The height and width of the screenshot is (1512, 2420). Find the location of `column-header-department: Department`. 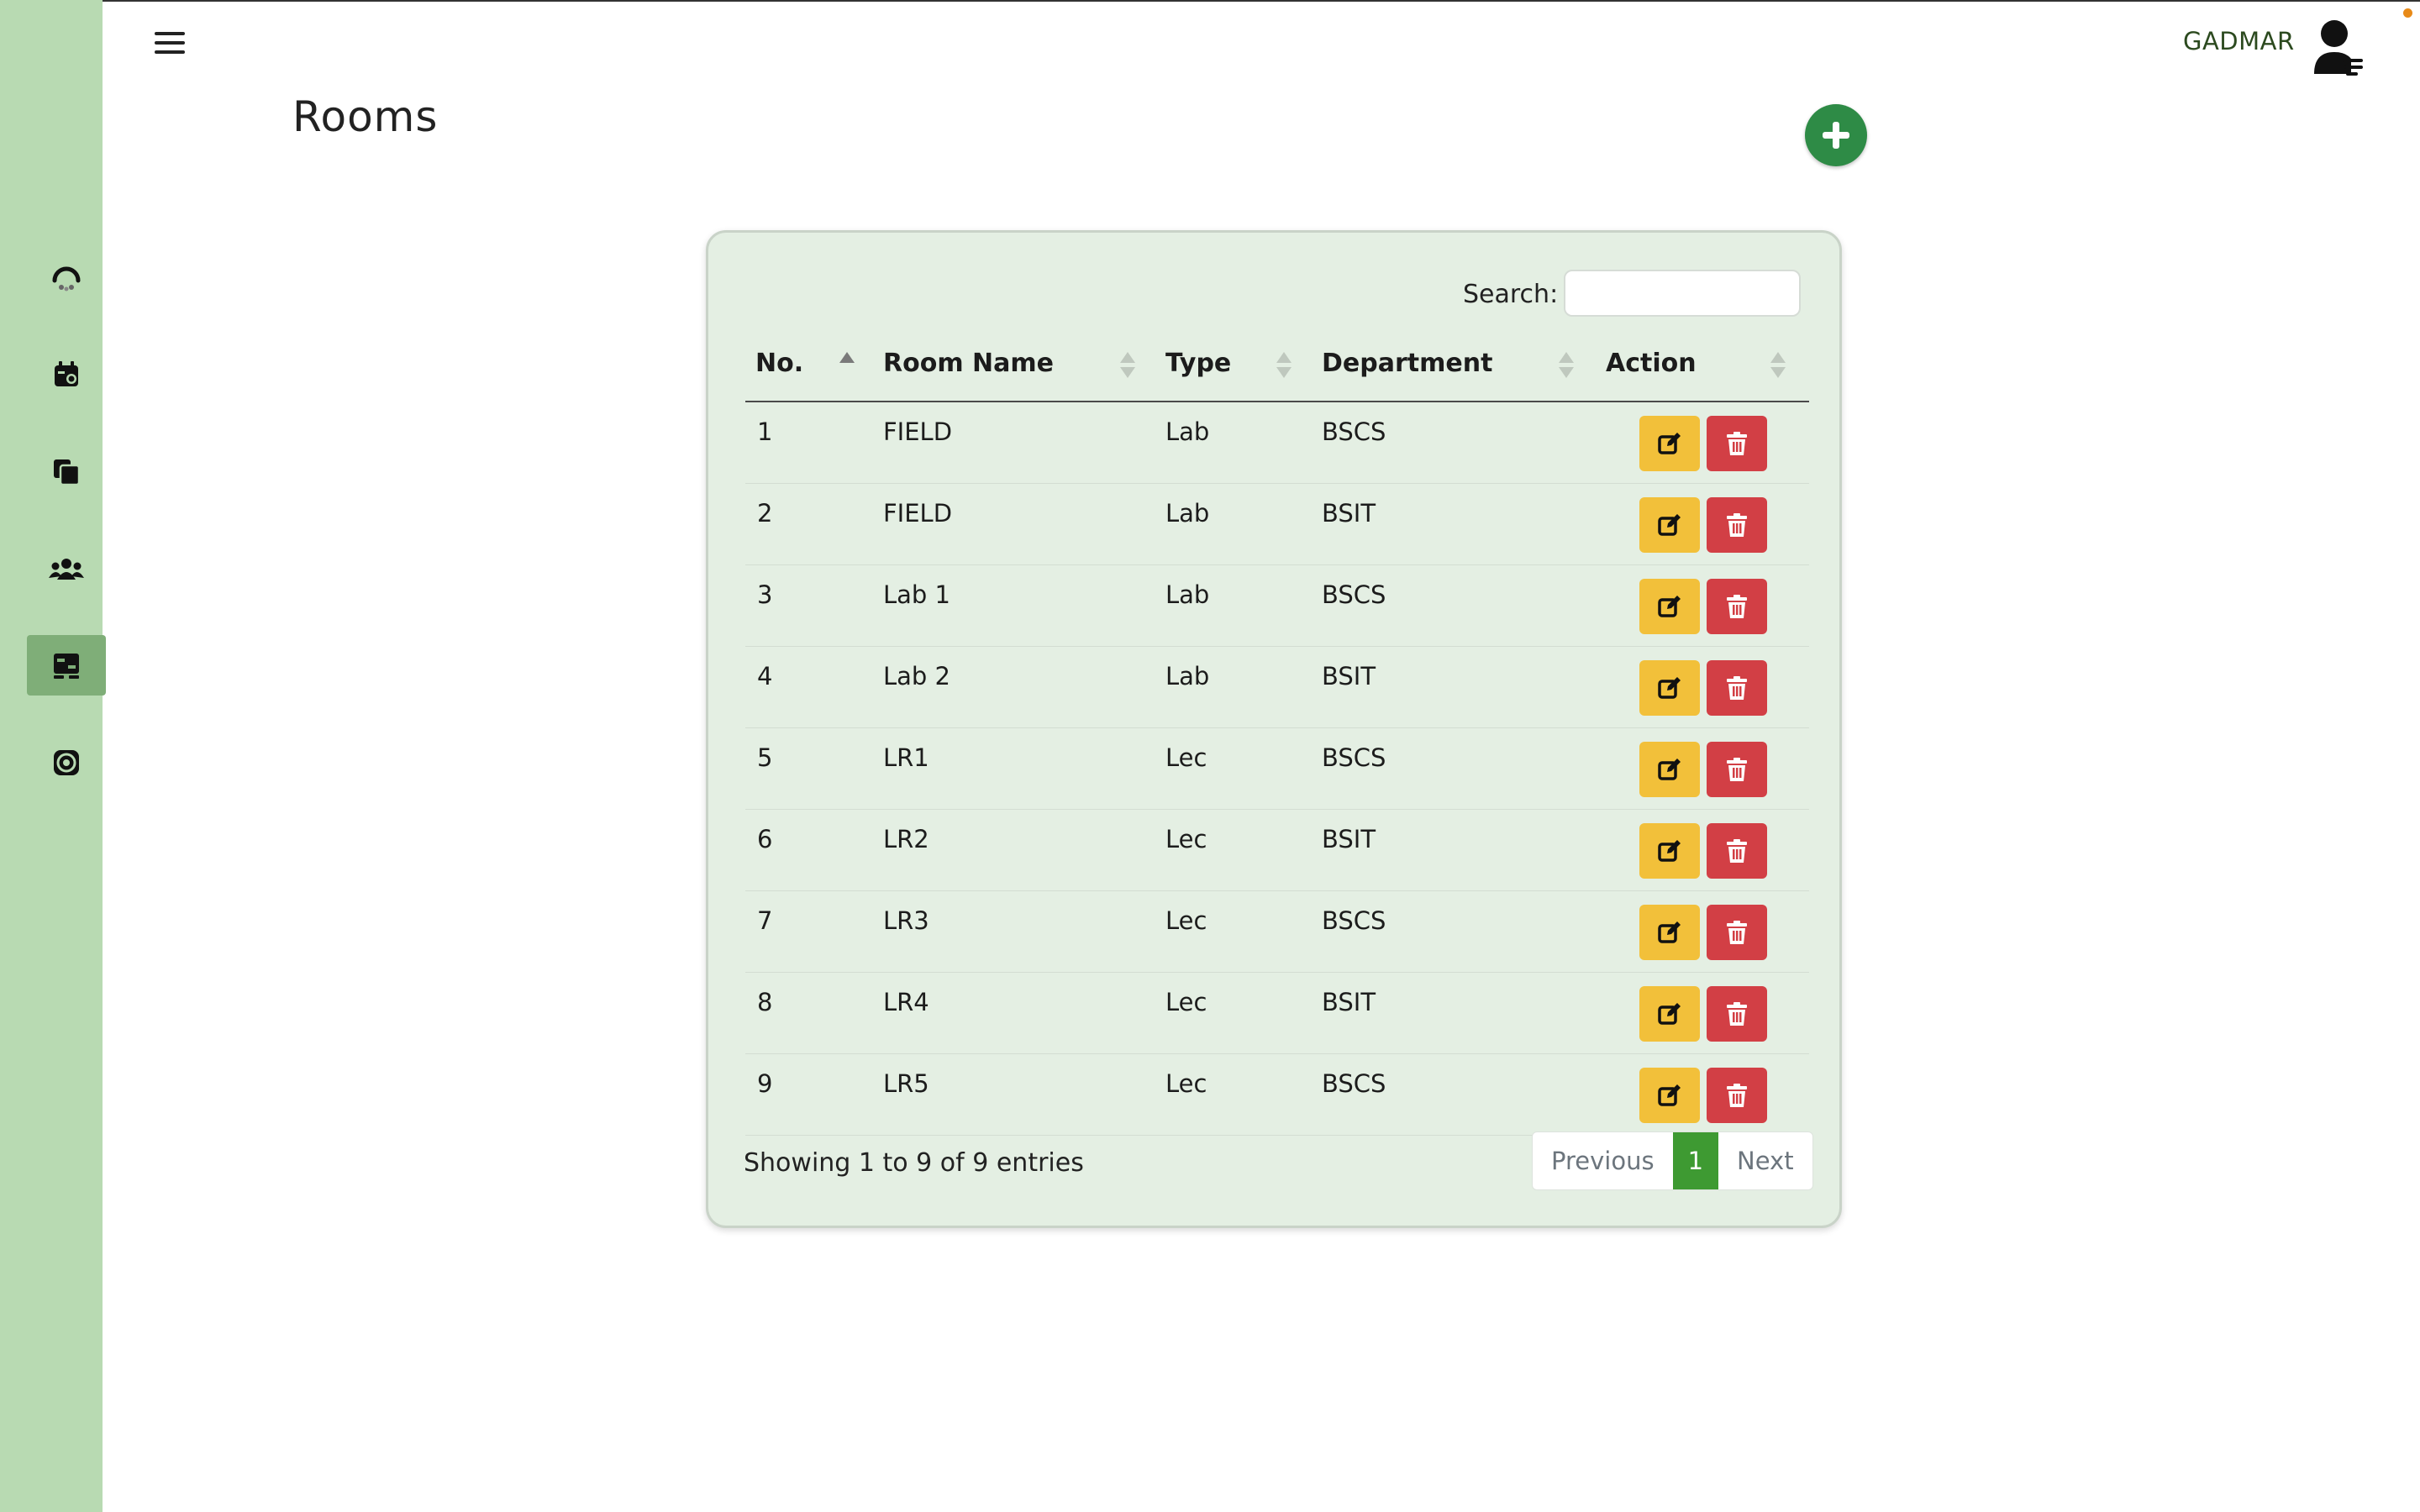

column-header-department: Department is located at coordinates (1407, 363).